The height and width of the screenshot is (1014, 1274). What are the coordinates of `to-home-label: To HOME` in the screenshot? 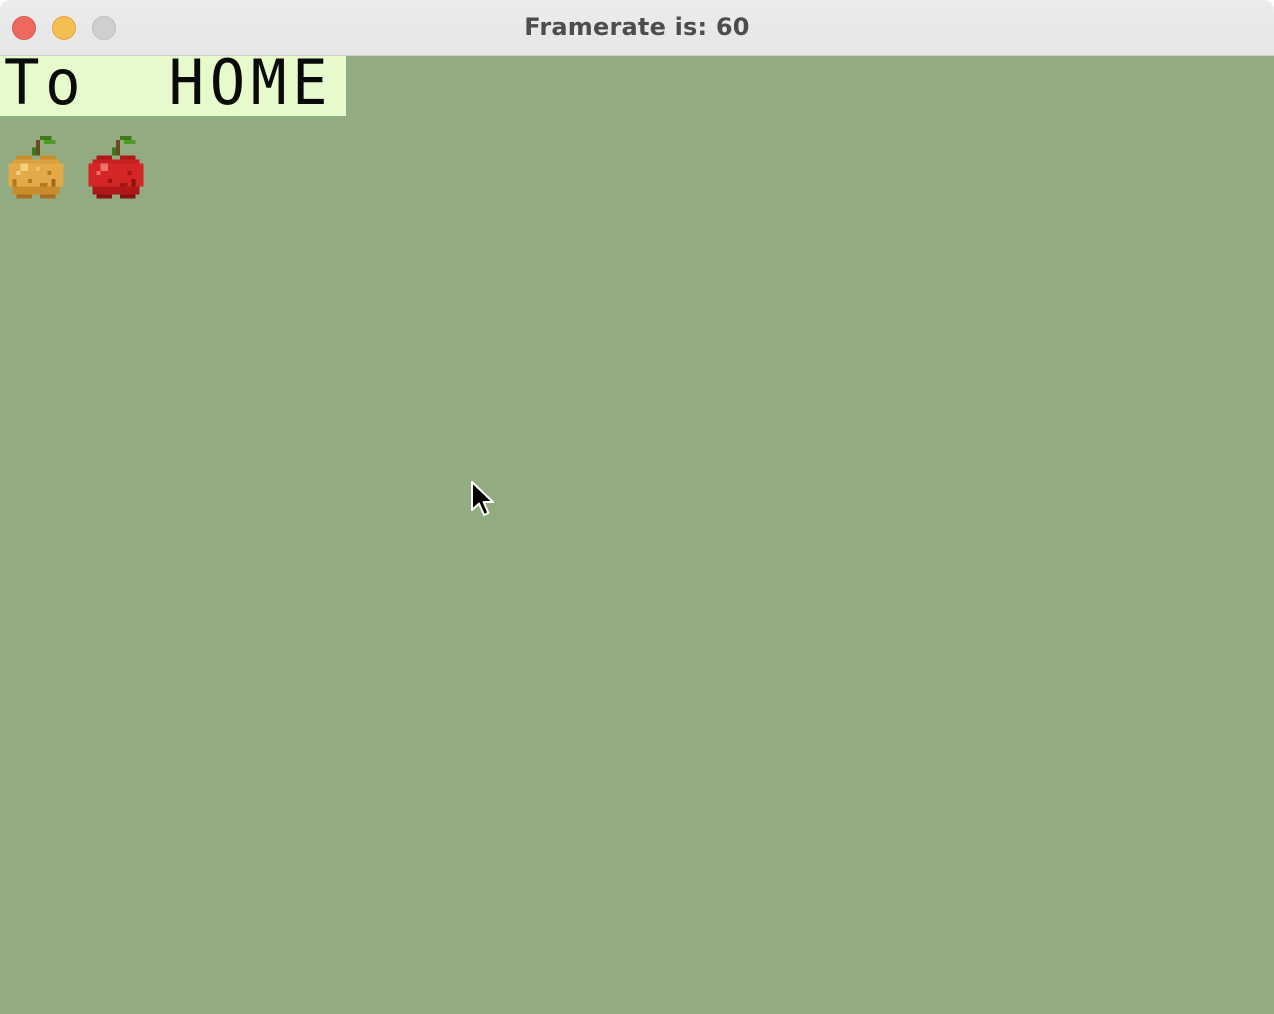 It's located at (169, 82).